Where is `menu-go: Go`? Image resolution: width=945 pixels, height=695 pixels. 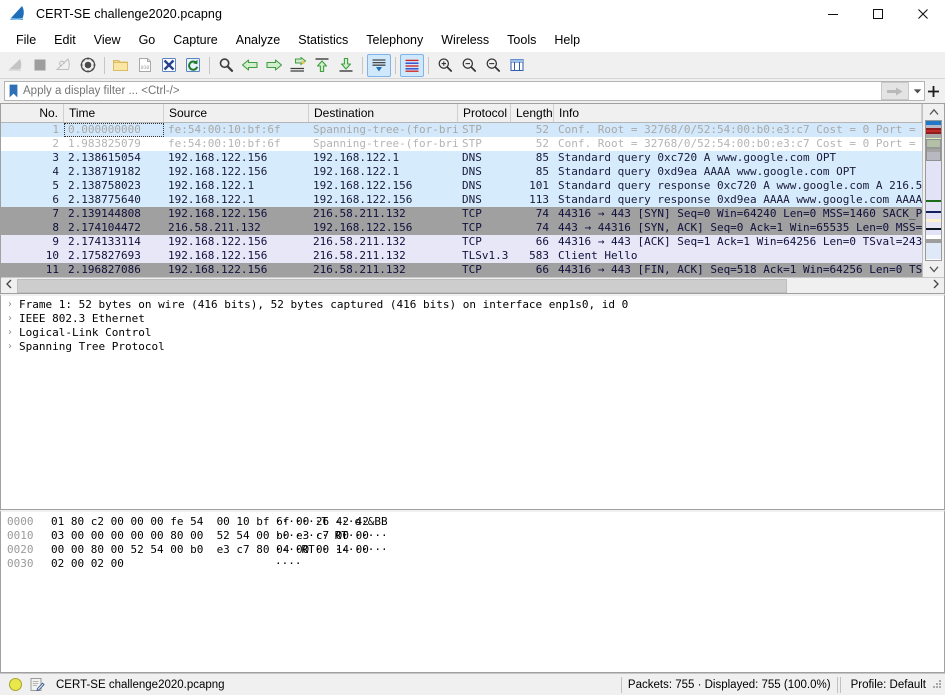
menu-go: Go is located at coordinates (147, 40).